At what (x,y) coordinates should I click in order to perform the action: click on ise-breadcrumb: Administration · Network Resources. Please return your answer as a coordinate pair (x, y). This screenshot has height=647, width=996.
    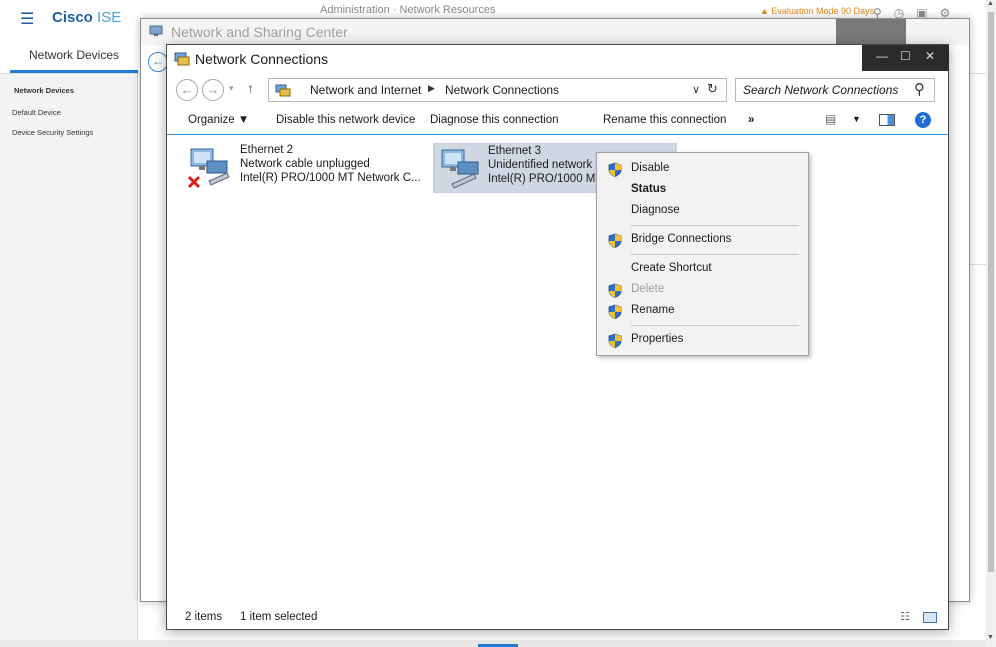
    Looking at the image, I should click on (408, 10).